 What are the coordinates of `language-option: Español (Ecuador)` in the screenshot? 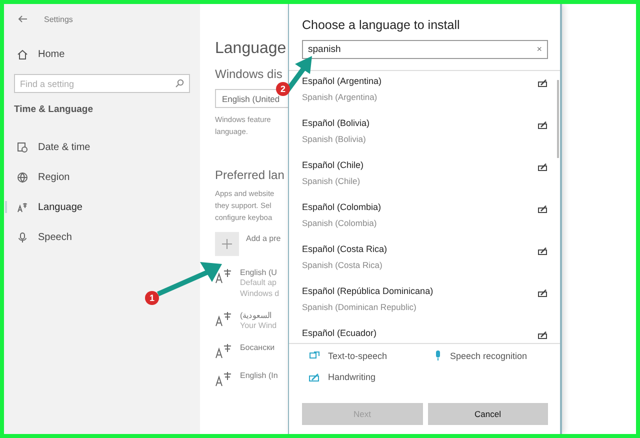 It's located at (339, 333).